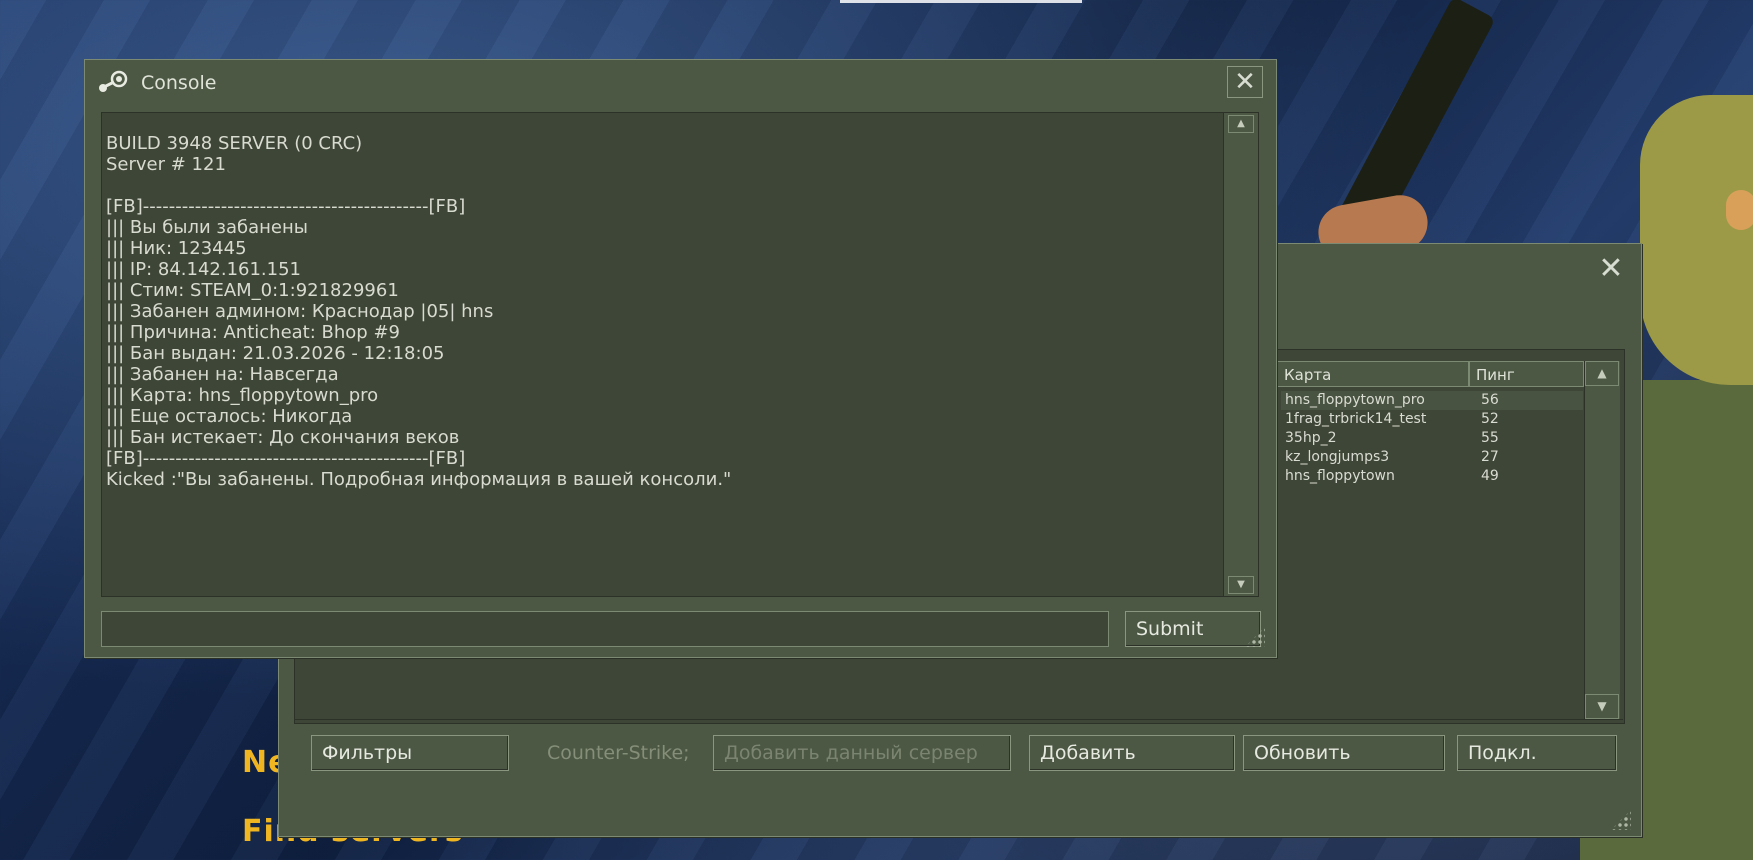  What do you see at coordinates (300, 311) in the screenshot?
I see `console-line: ||| Забанен админом: Краснодар |05| hns` at bounding box center [300, 311].